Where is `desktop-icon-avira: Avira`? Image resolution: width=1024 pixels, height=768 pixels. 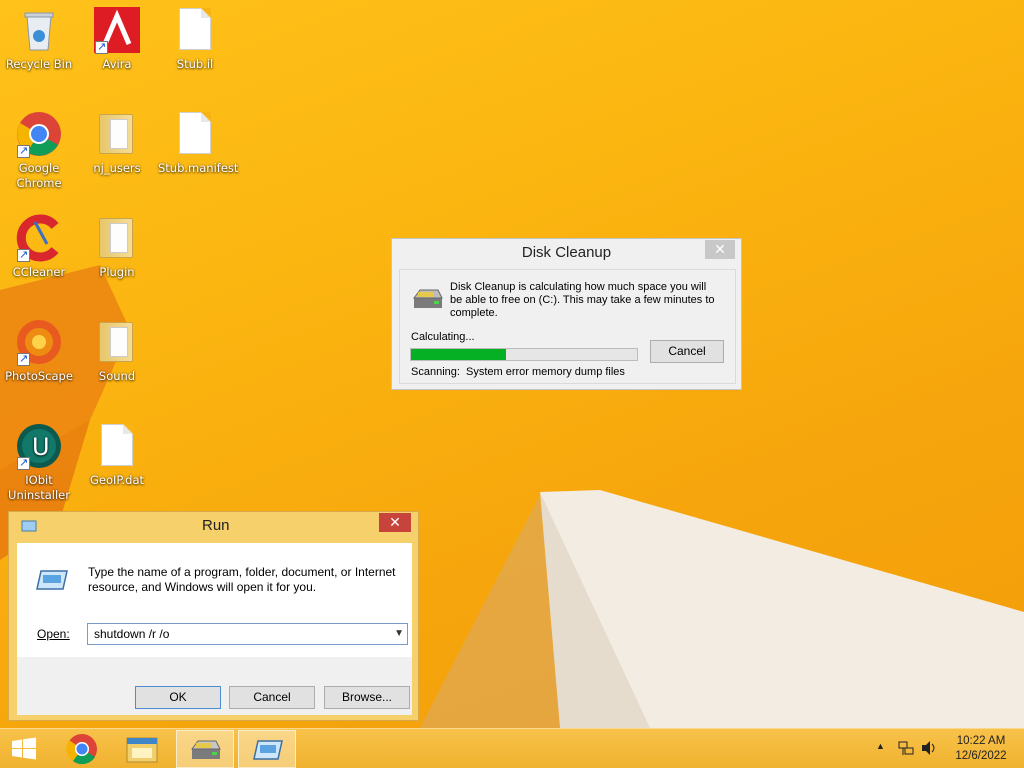
desktop-icon-avira: Avira is located at coordinates (117, 39).